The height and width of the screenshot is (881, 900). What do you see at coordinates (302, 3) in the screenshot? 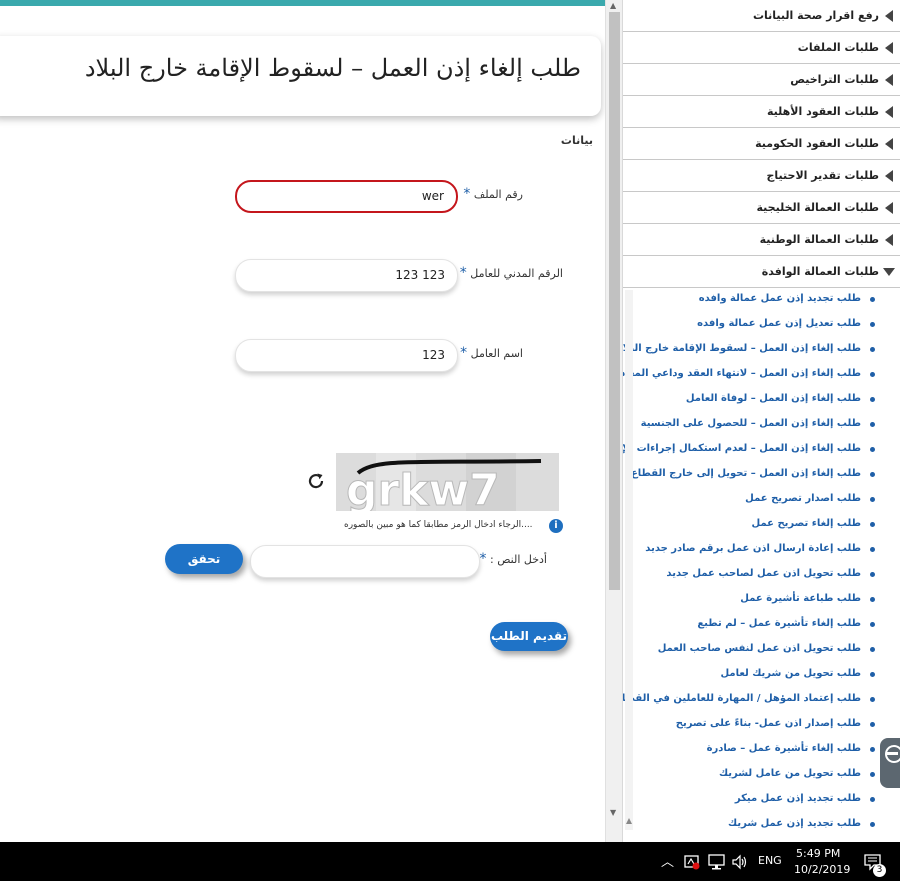
I see `header-accent-strip` at bounding box center [302, 3].